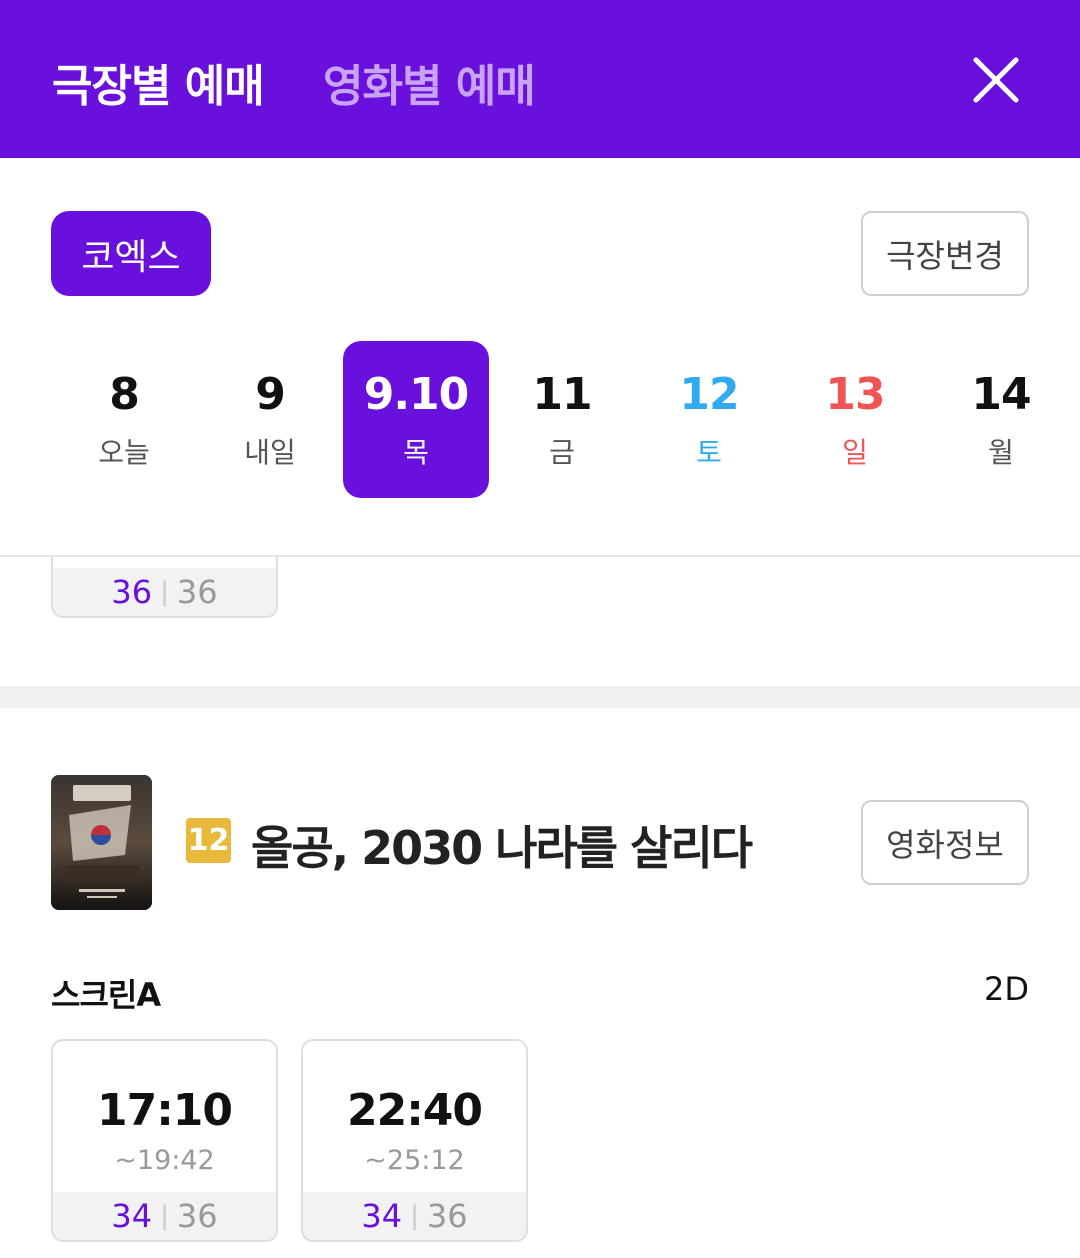 The height and width of the screenshot is (1258, 1080). I want to click on date-selector: 8 오늘 9 내일 9.10 목 11 금 12 토 13 일 14 월, so click(565, 419).